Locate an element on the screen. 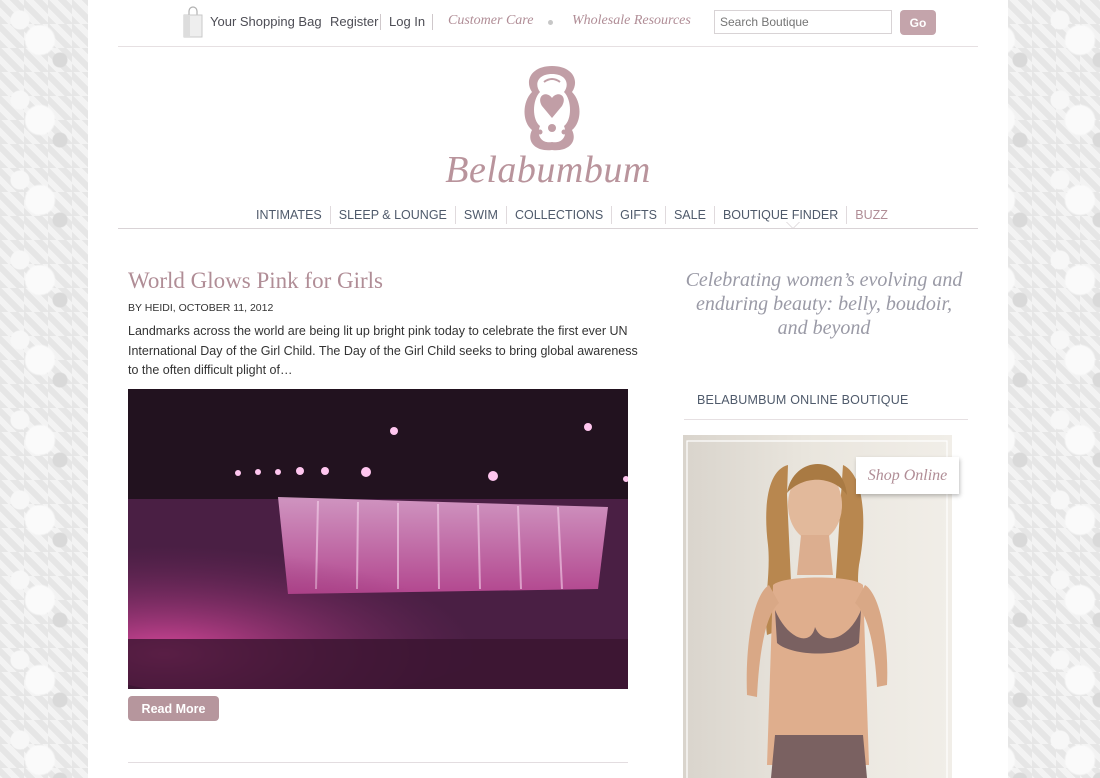 Image resolution: width=1100 pixels, height=778 pixels. nav-item-sale: SALE is located at coordinates (689, 215).